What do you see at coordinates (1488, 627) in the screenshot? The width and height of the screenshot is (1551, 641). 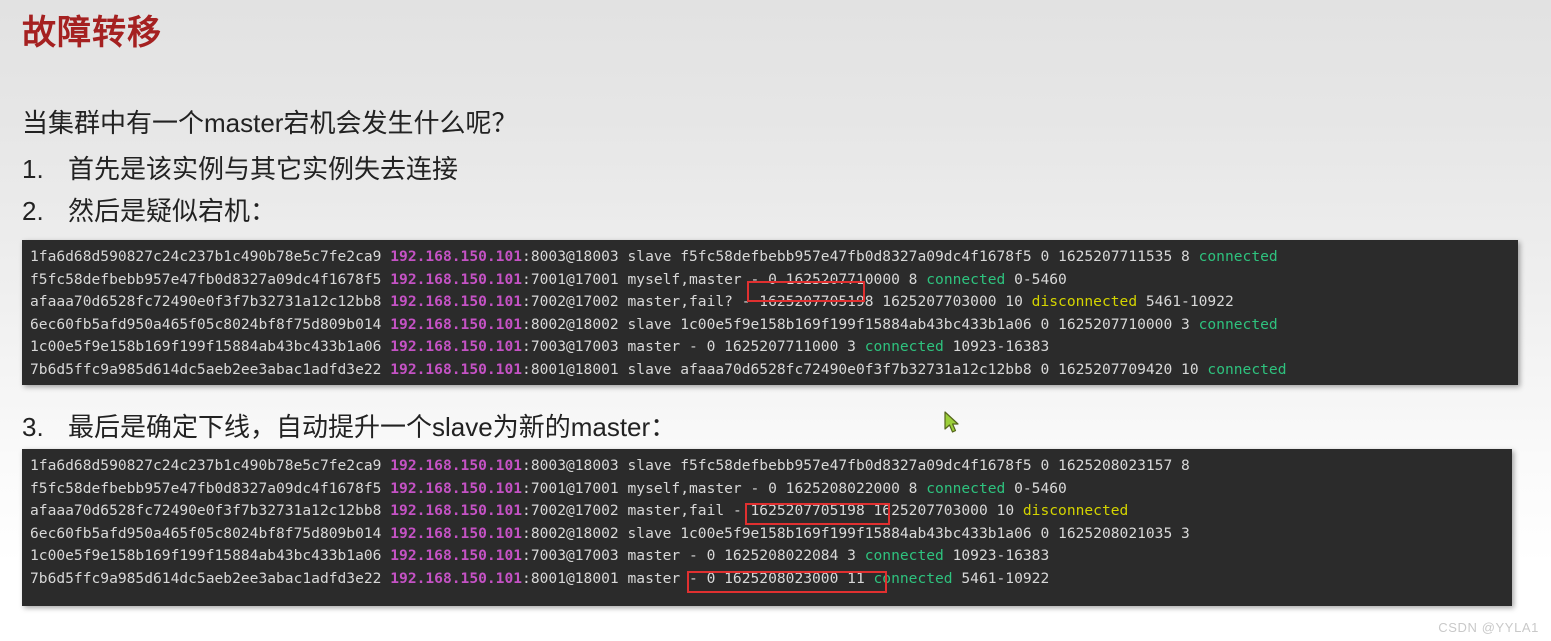 I see `watermark: CSDN @YYLA1` at bounding box center [1488, 627].